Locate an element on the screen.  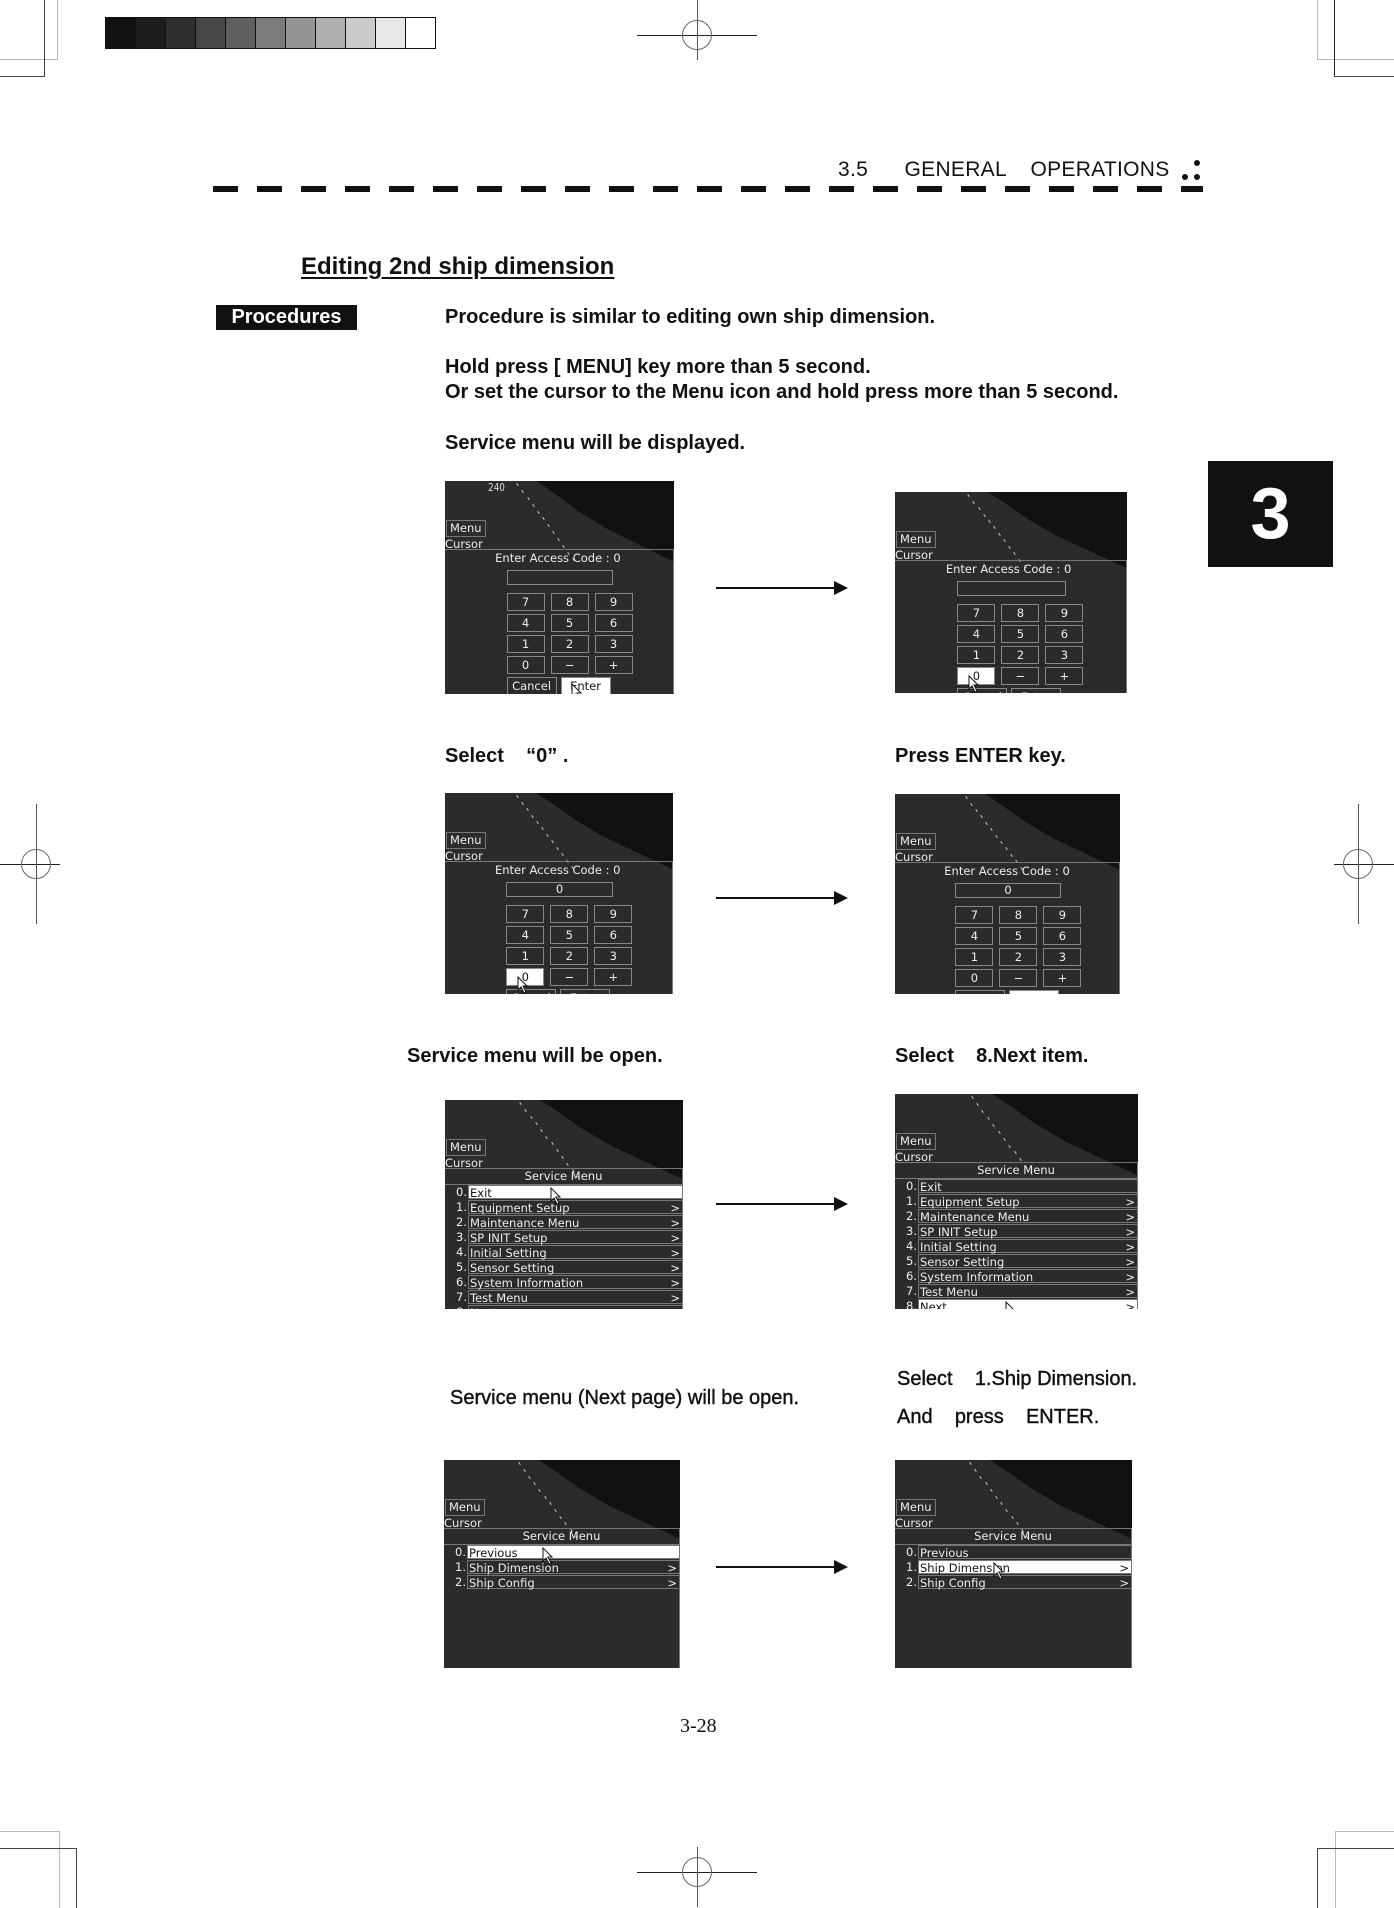
service-menu-item: 8.Next > is located at coordinates (563, 1307).